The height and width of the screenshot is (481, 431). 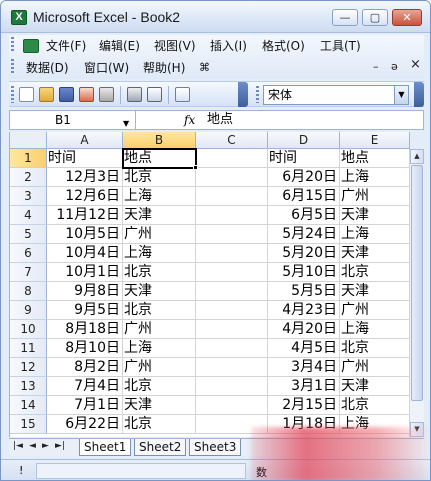 I want to click on menu-window: 窗口(W), so click(x=106, y=68).